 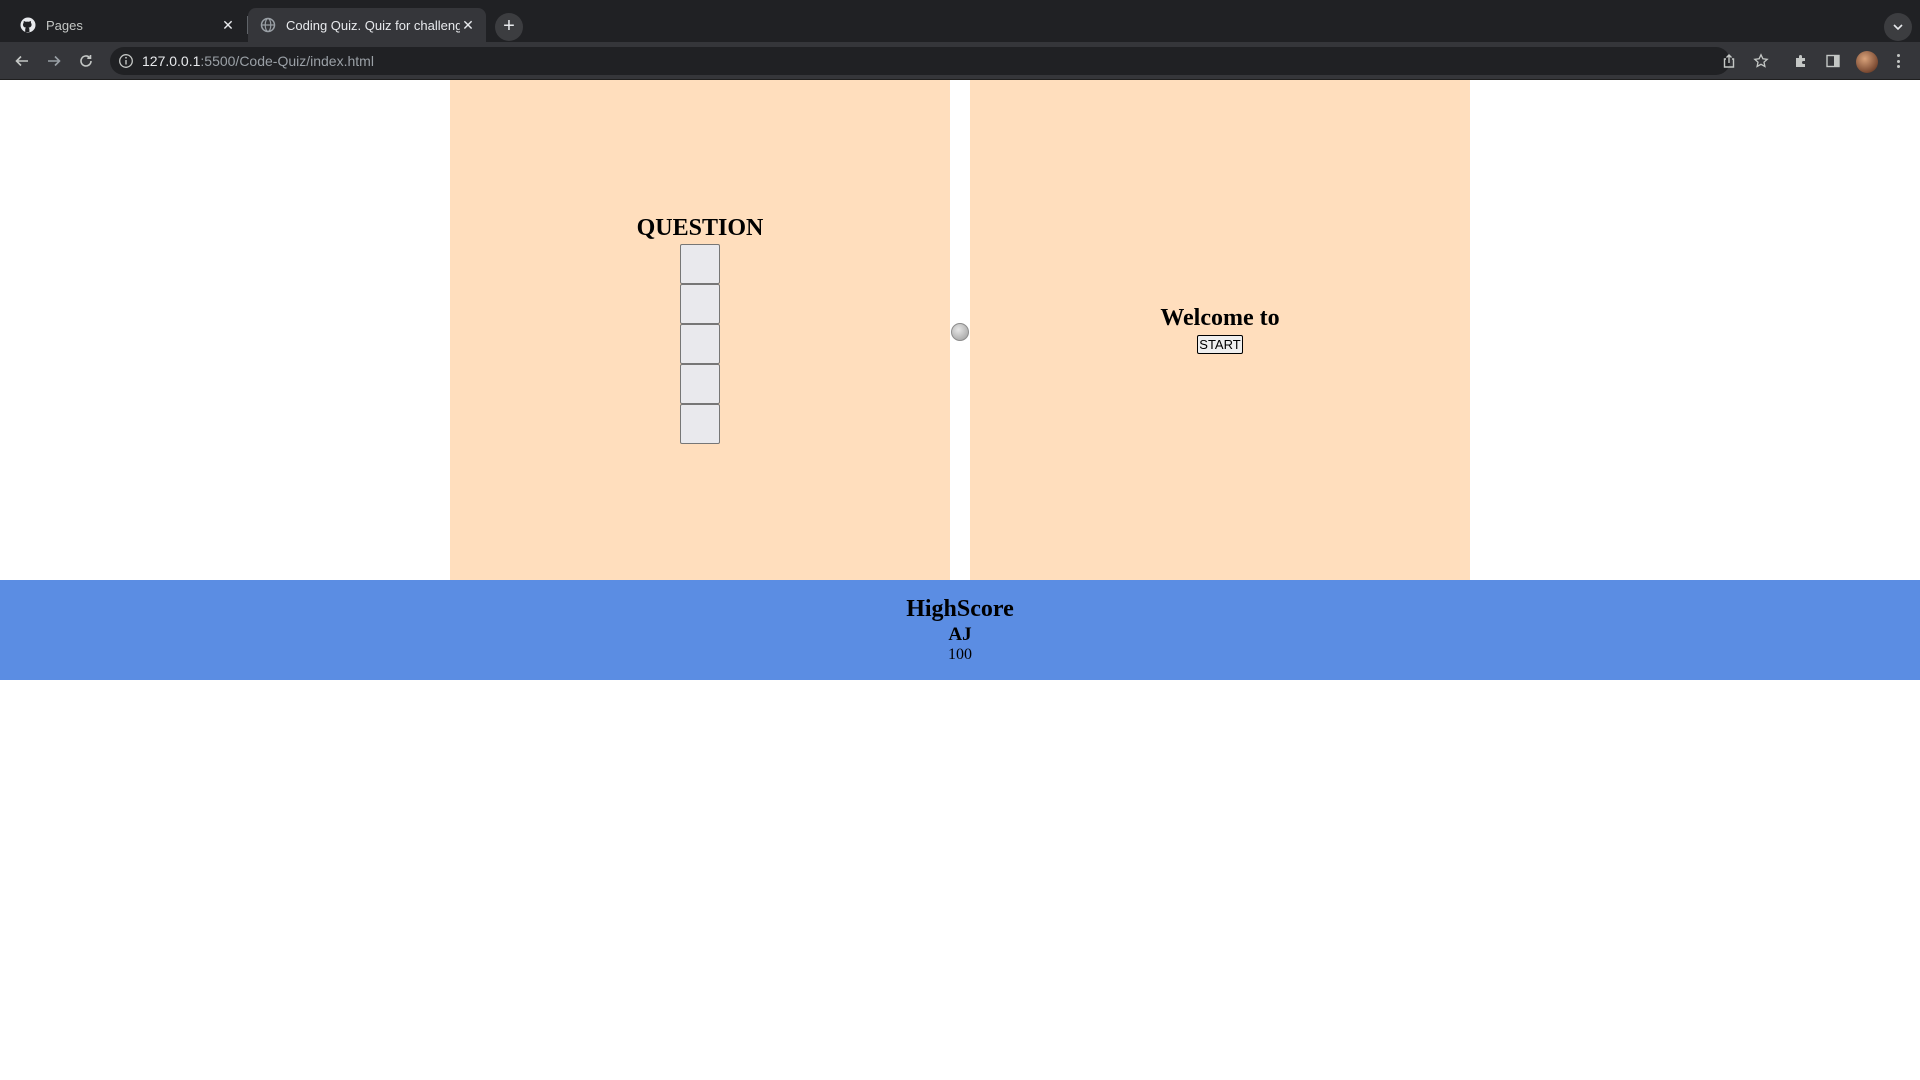 I want to click on highscore-score: 100, so click(x=960, y=654).